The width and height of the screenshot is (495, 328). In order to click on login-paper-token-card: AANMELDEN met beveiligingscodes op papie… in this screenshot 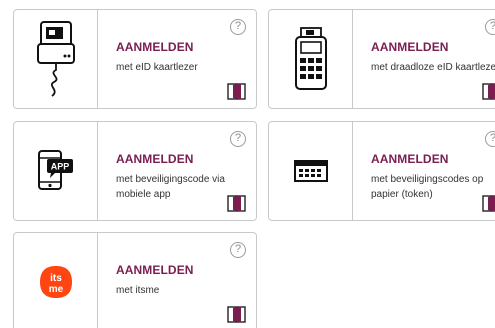, I will do `click(381, 171)`.